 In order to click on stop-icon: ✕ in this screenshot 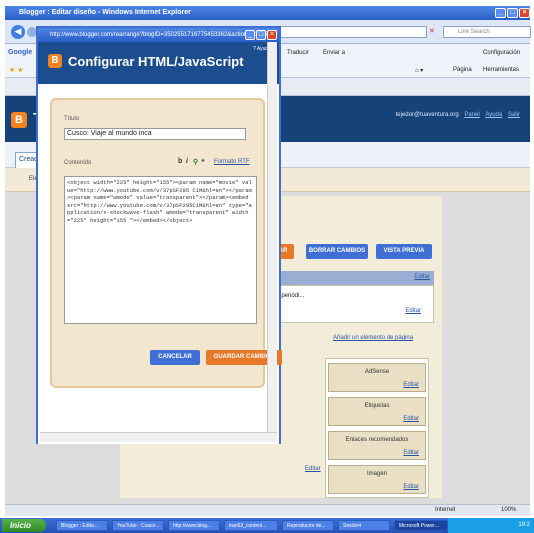, I will do `click(432, 31)`.